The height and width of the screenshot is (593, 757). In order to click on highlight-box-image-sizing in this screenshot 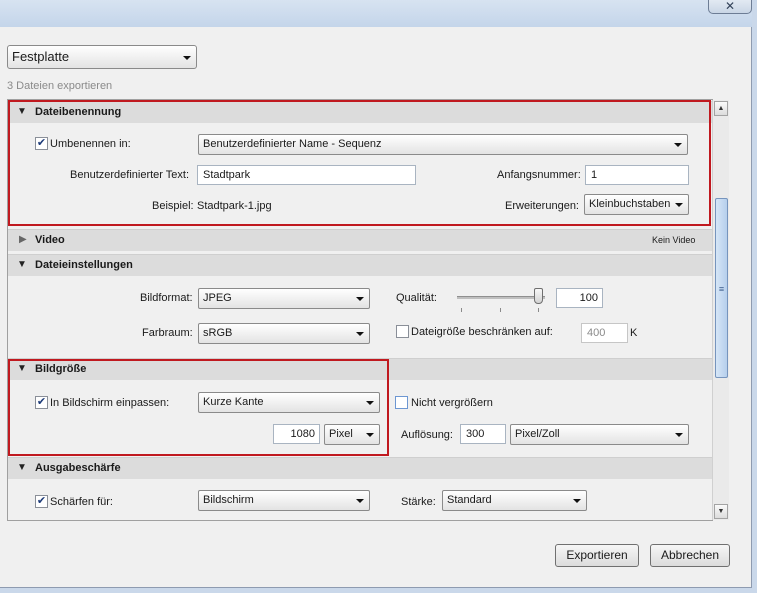, I will do `click(198, 407)`.